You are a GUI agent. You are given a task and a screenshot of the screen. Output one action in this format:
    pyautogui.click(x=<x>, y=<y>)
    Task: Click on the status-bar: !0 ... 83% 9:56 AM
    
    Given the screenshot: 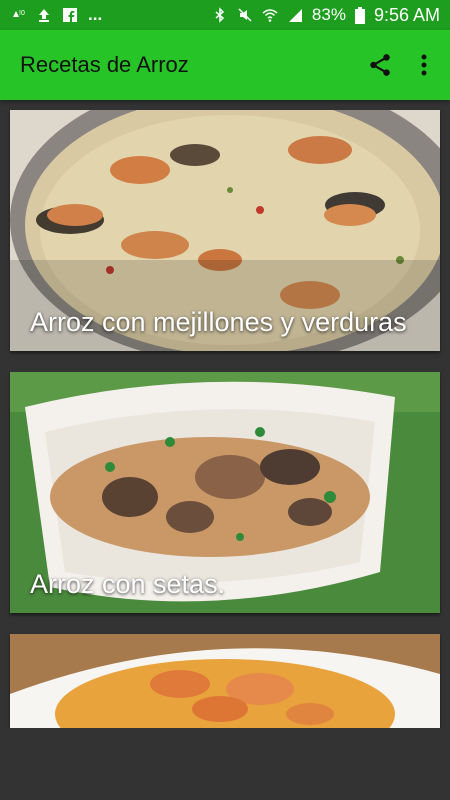 What is the action you would take?
    pyautogui.click(x=225, y=15)
    